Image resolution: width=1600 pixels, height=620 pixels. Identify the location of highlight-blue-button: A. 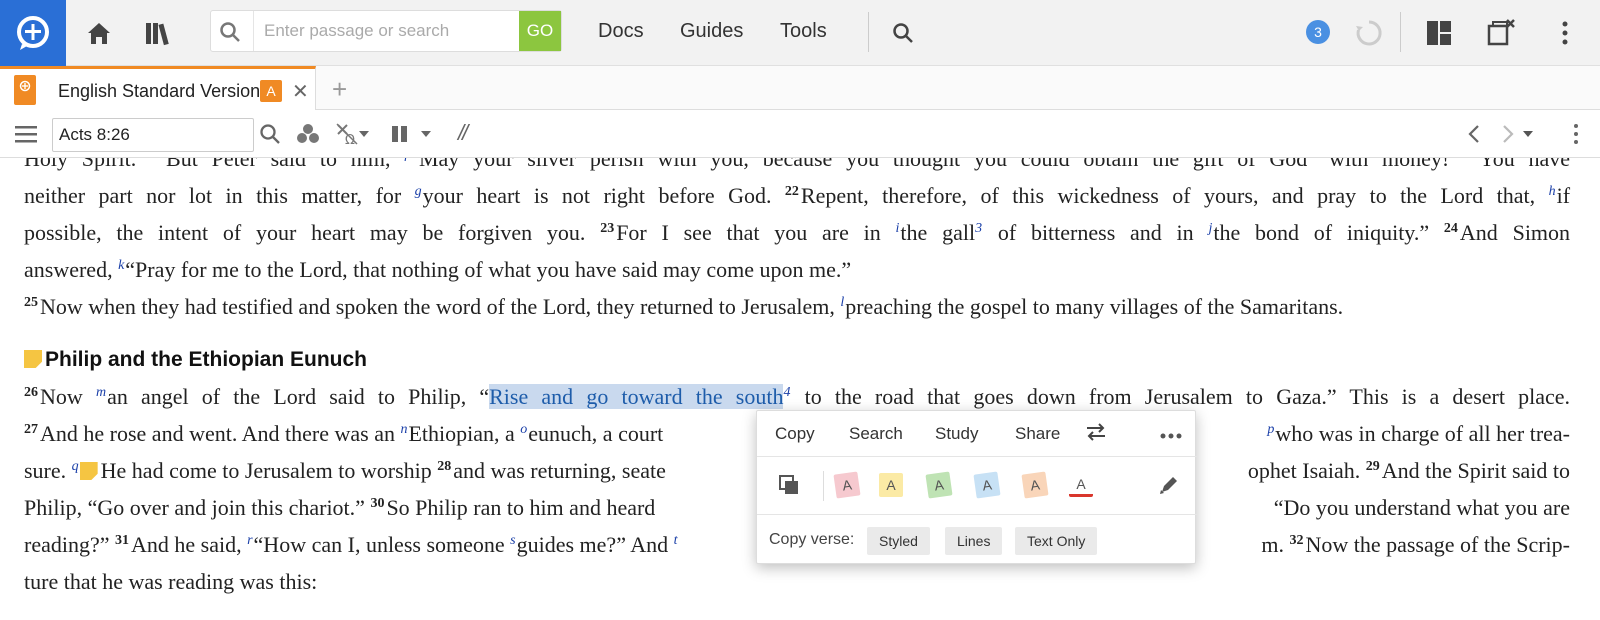
(987, 485).